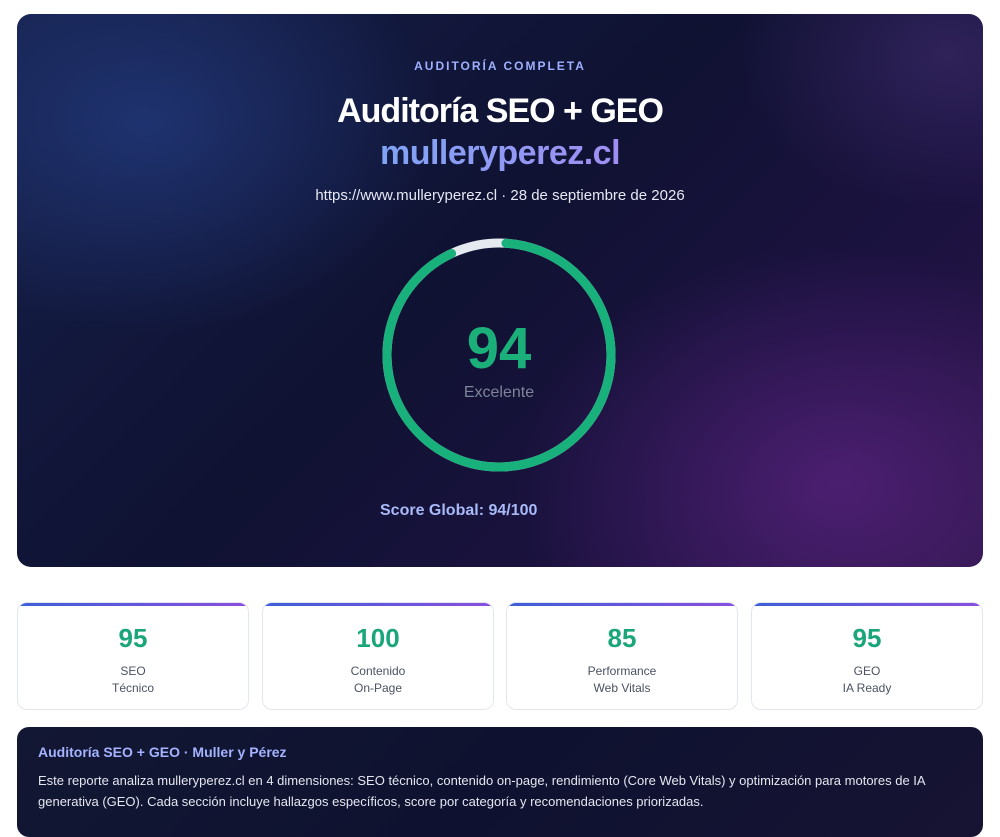  Describe the element at coordinates (378, 638) in the screenshot. I see `card-score: 100` at that location.